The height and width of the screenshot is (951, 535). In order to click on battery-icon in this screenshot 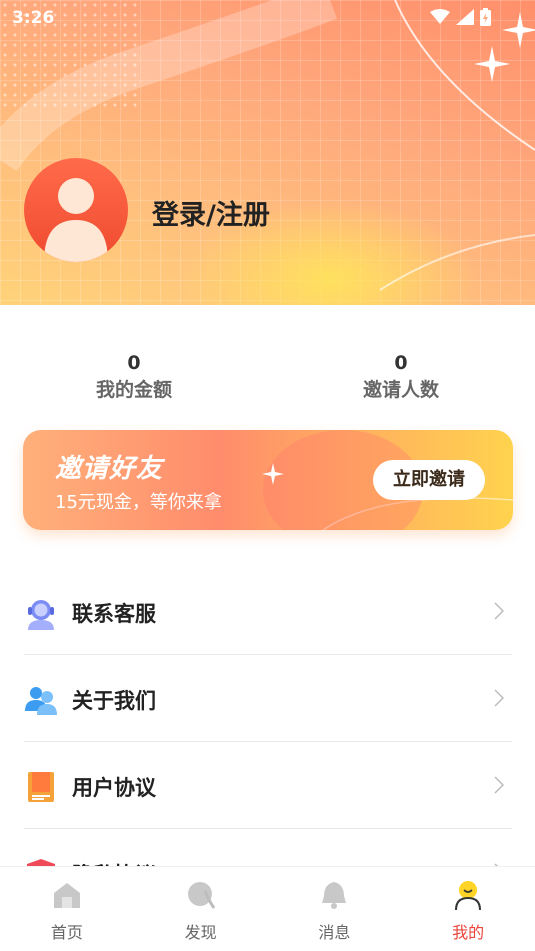, I will do `click(485, 17)`.